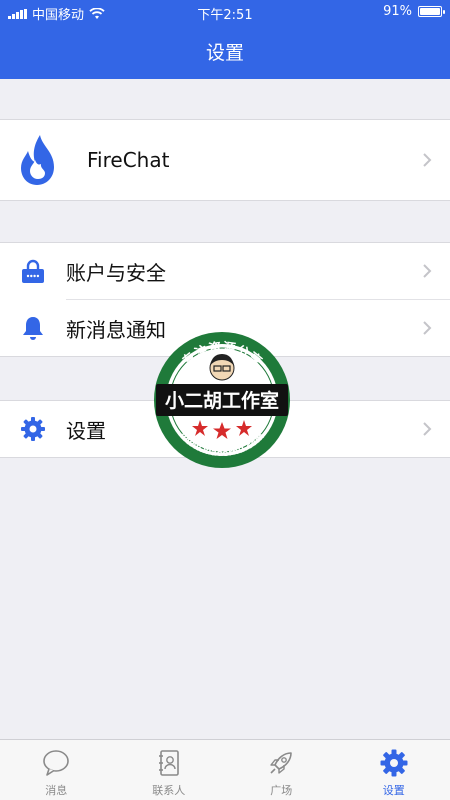  I want to click on profile-row: FireChat, so click(225, 160).